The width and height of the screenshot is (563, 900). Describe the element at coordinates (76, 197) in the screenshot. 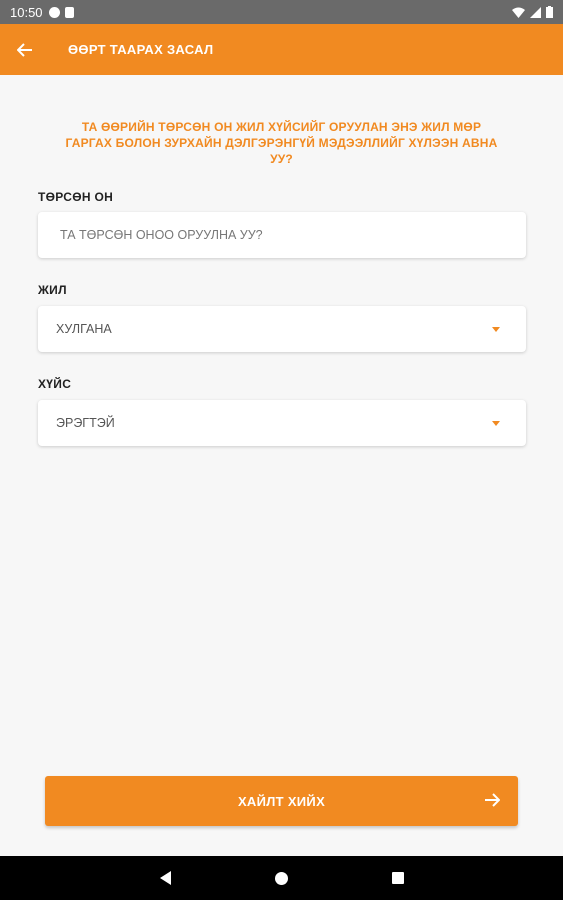

I see `birth-year-label: ТӨРСӨН ОН` at that location.